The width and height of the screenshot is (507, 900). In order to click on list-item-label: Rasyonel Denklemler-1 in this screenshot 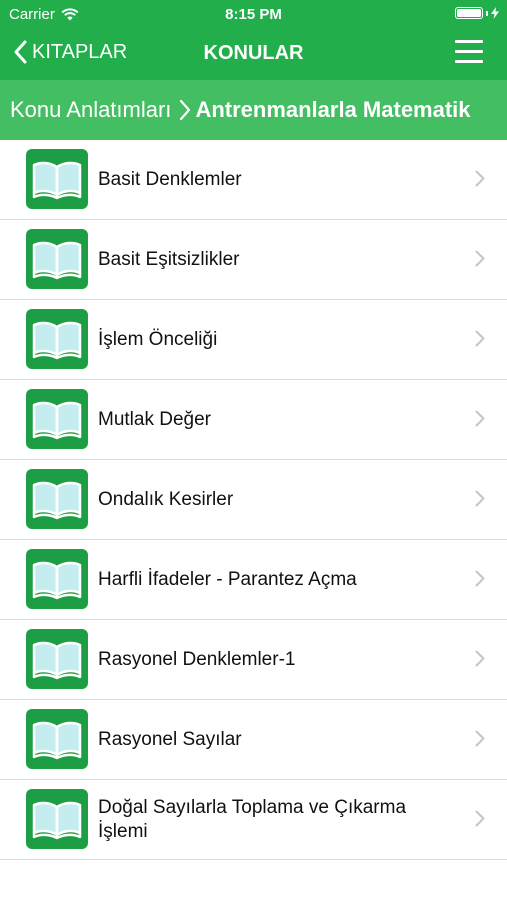, I will do `click(197, 659)`.